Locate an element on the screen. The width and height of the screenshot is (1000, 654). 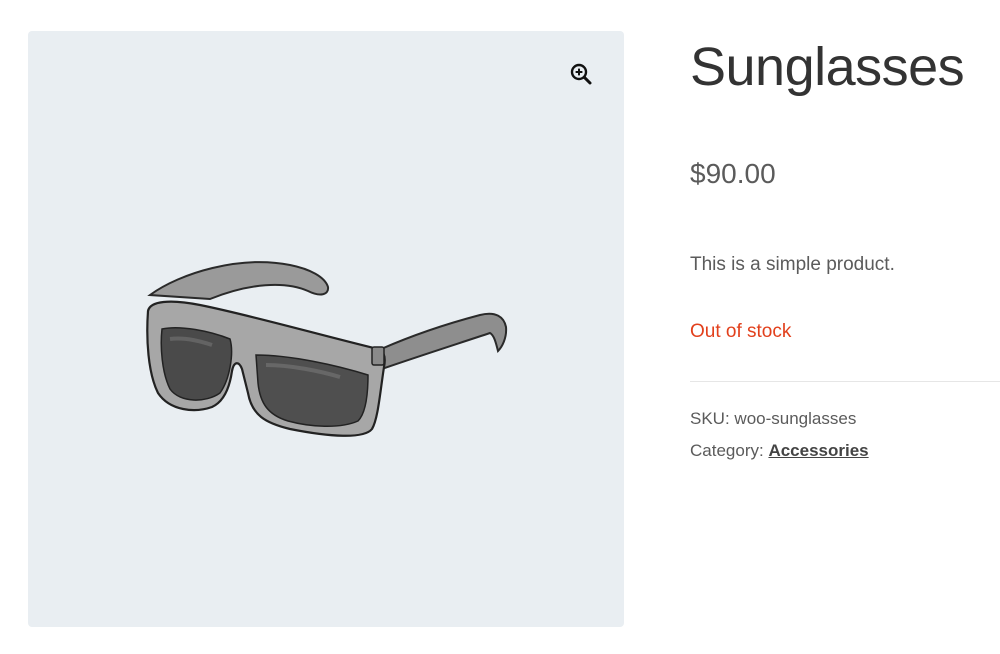
sku-value: woo-sunglasses is located at coordinates (795, 418).